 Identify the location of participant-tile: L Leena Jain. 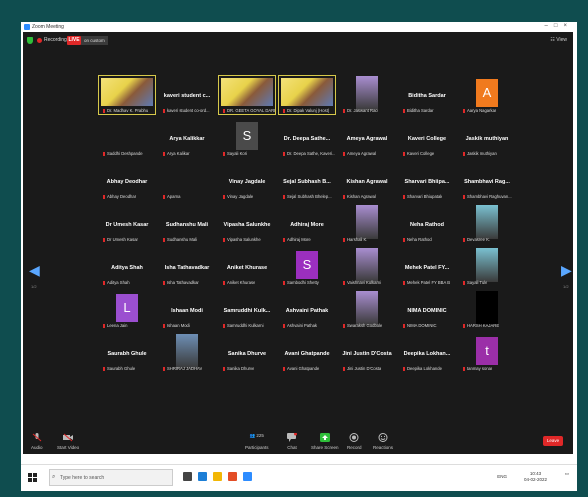
(127, 310).